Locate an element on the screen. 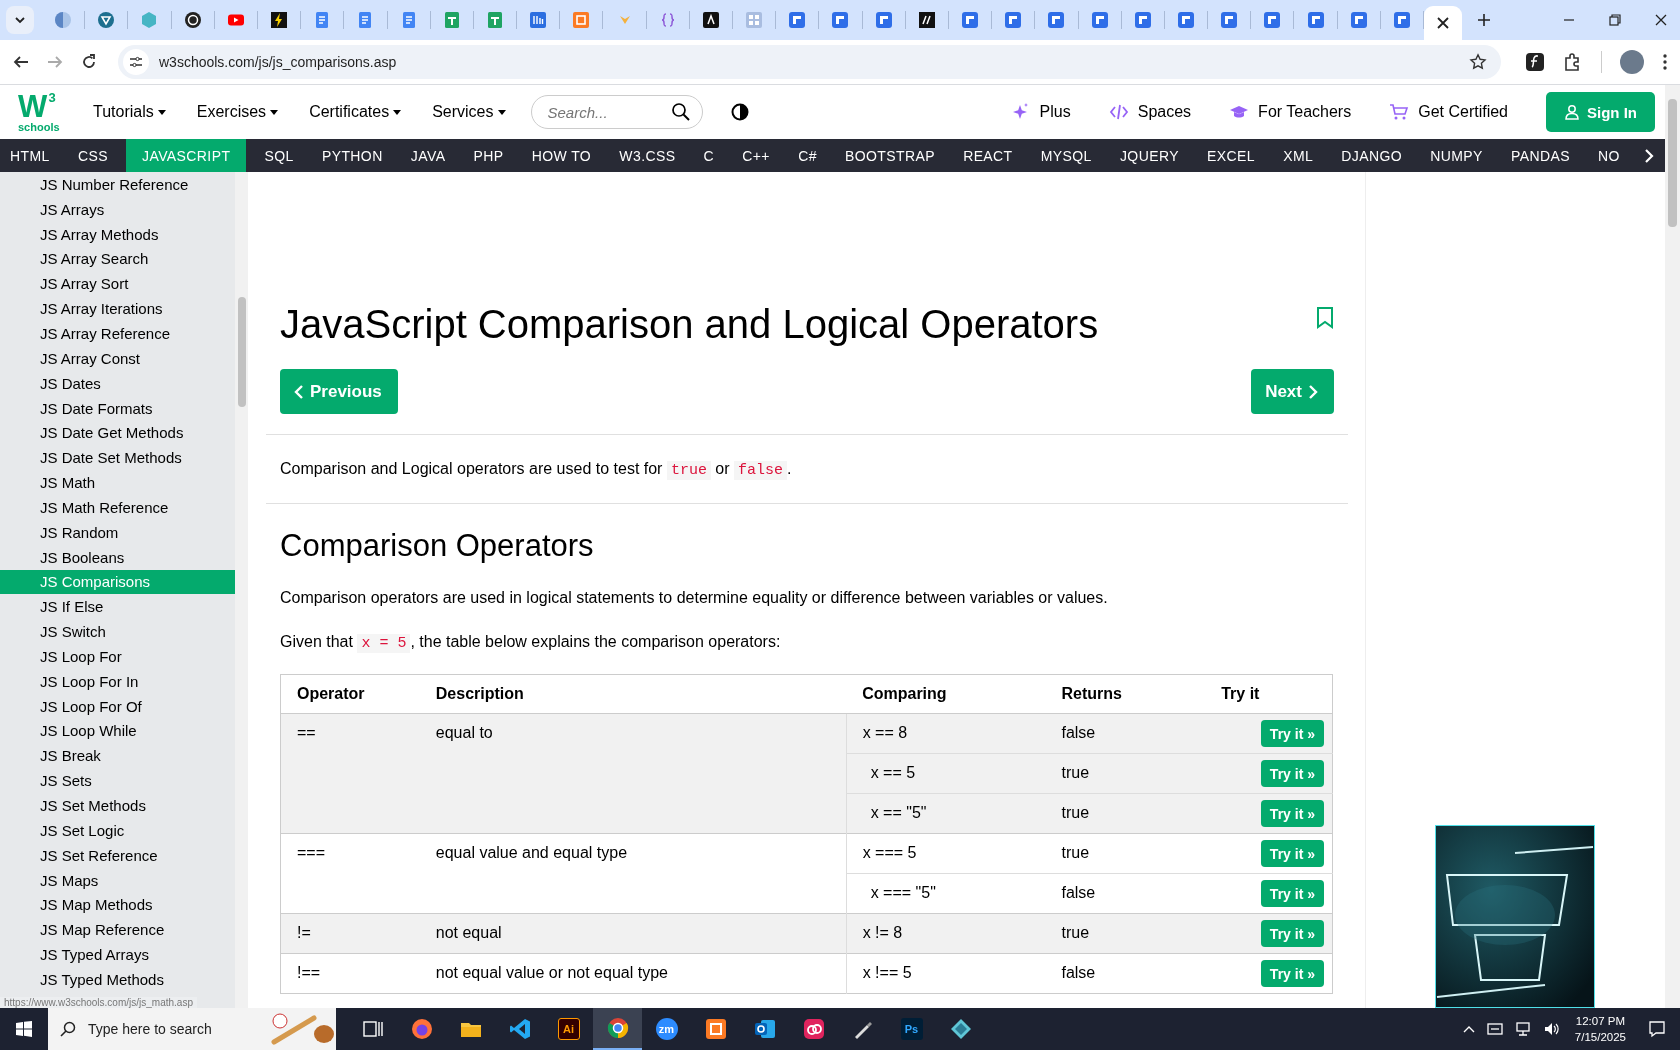 This screenshot has width=1680, height=1050. sidebar-item: JS If Else is located at coordinates (117, 607).